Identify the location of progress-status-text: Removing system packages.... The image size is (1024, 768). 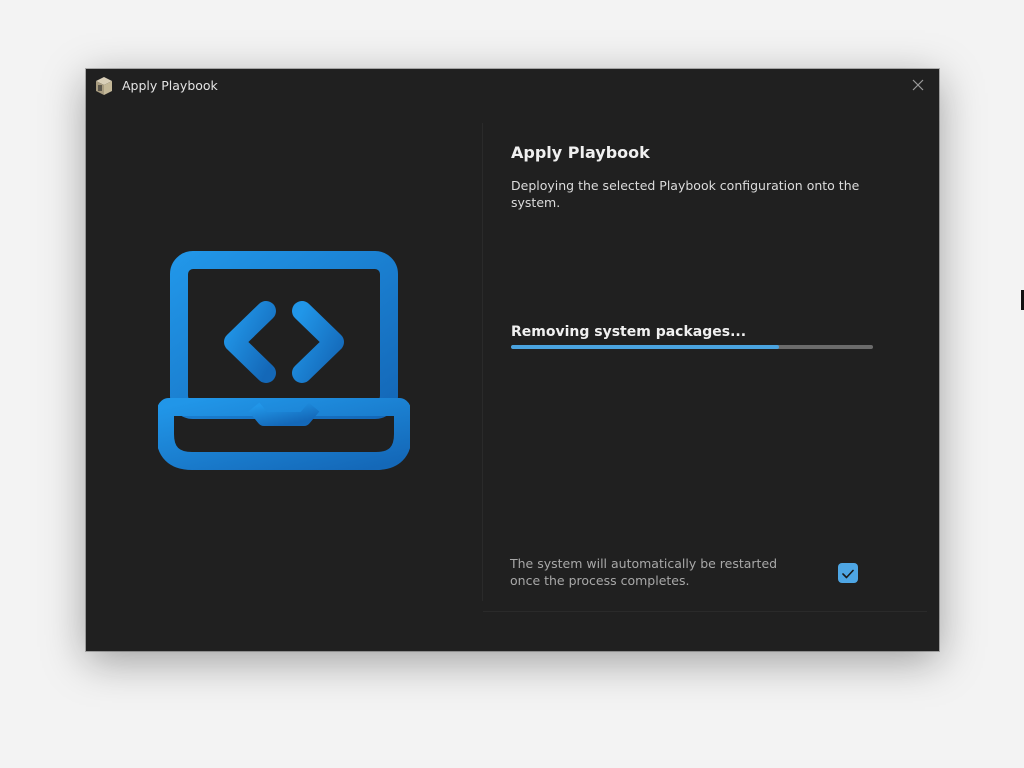
(629, 332).